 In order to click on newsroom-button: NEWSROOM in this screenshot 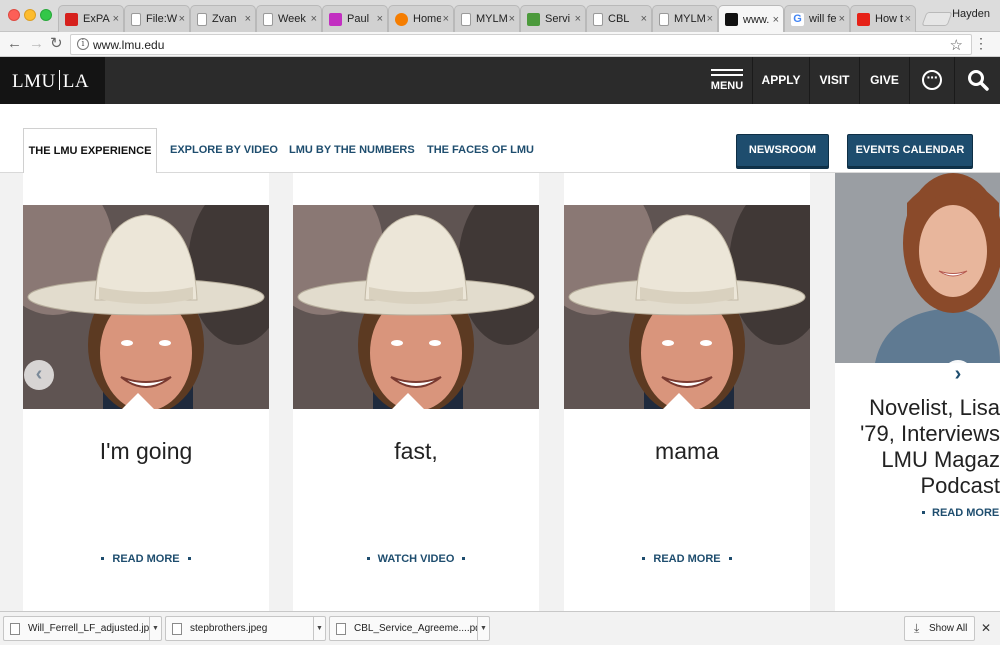, I will do `click(782, 150)`.